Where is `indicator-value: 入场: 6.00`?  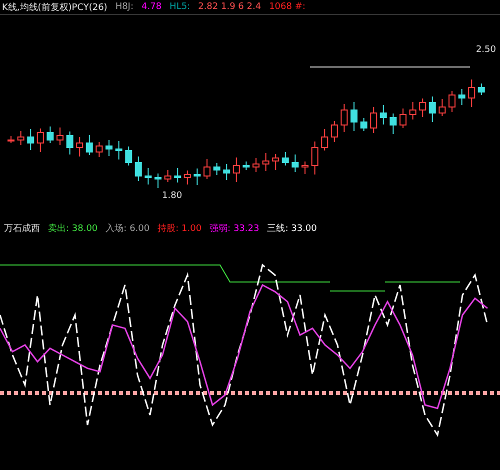 indicator-value: 入场: 6.00 is located at coordinates (128, 228).